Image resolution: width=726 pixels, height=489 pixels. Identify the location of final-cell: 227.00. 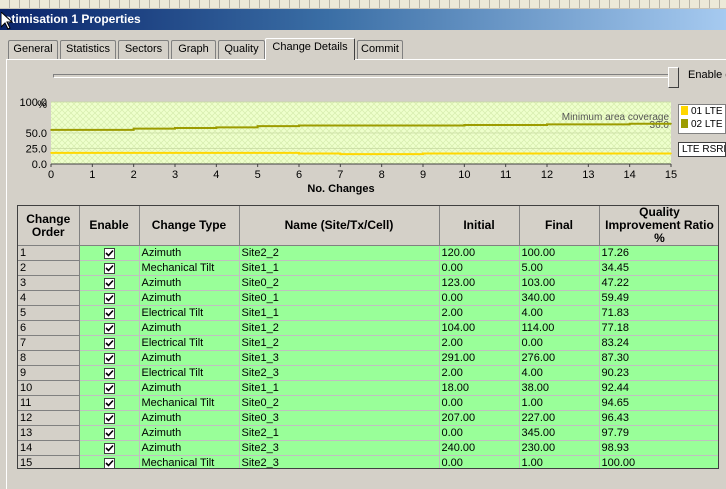
(559, 418).